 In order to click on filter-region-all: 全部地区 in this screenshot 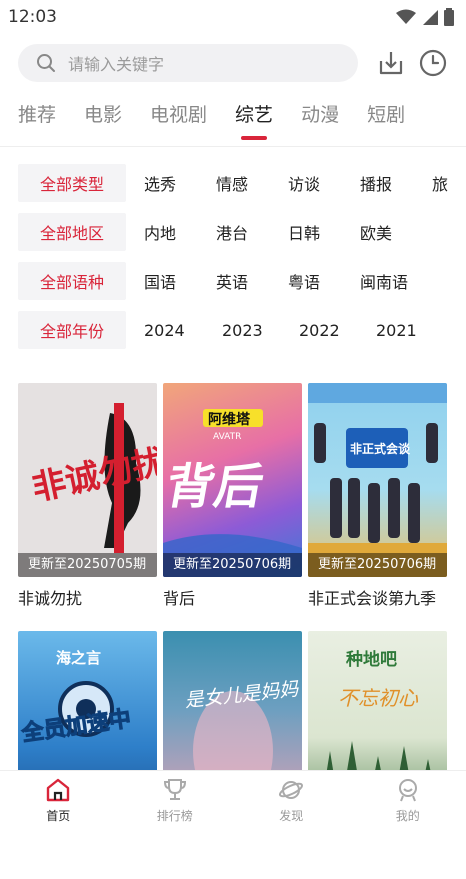, I will do `click(72, 232)`.